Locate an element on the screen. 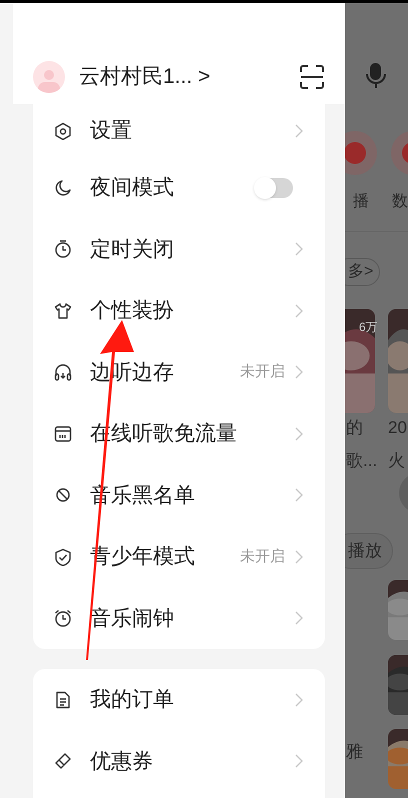 This screenshot has height=798, width=408. menu-label: 定时关闭 is located at coordinates (132, 249).